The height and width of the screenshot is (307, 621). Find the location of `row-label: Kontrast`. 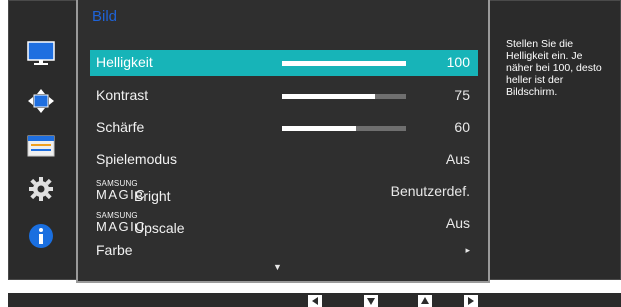

row-label: Kontrast is located at coordinates (122, 95).